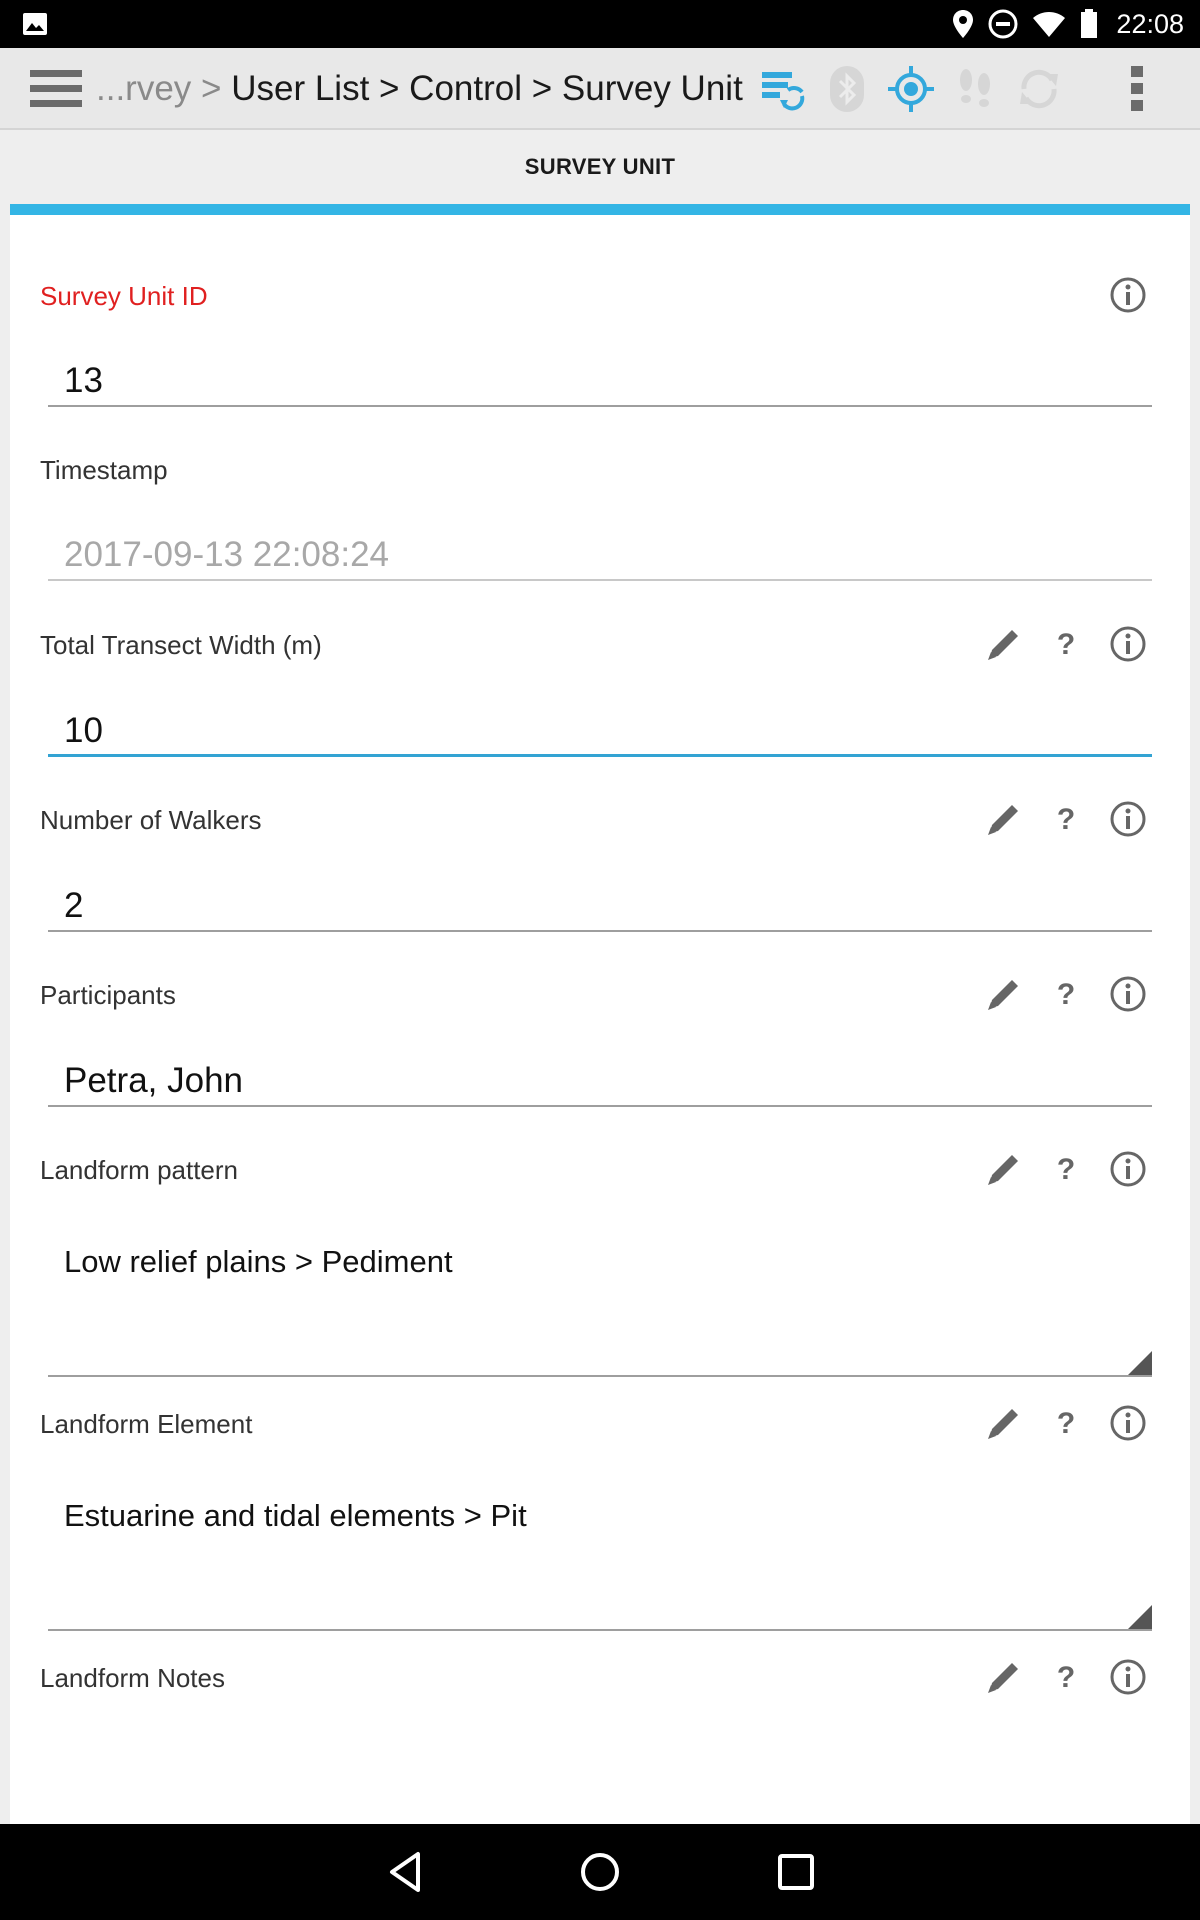 The width and height of the screenshot is (1200, 1920). I want to click on menu-icon, so click(56, 89).